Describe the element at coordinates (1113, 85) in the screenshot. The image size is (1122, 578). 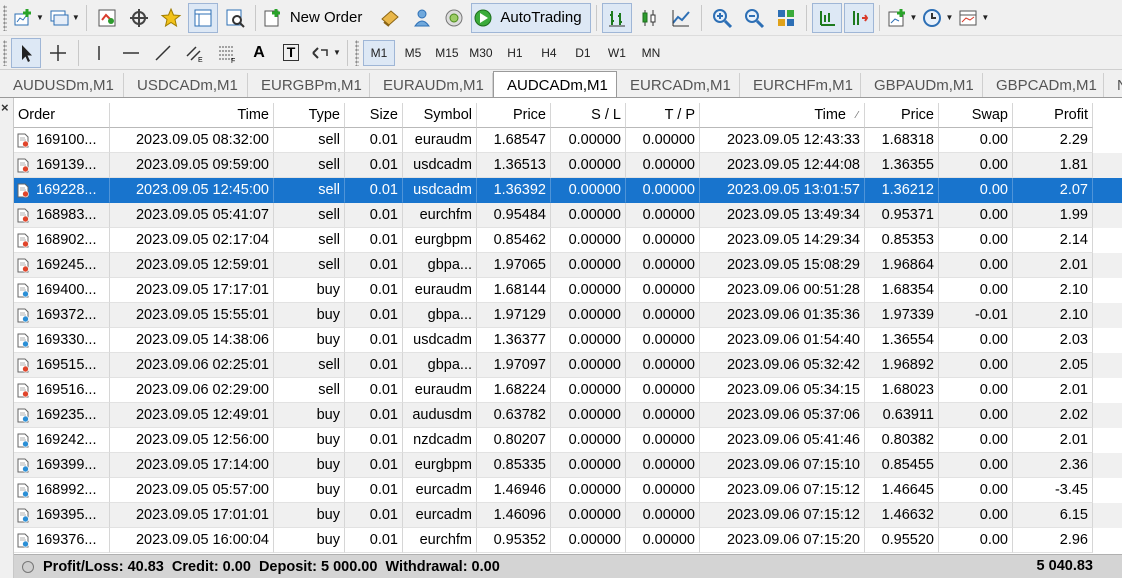
I see `chart-tab: N` at that location.